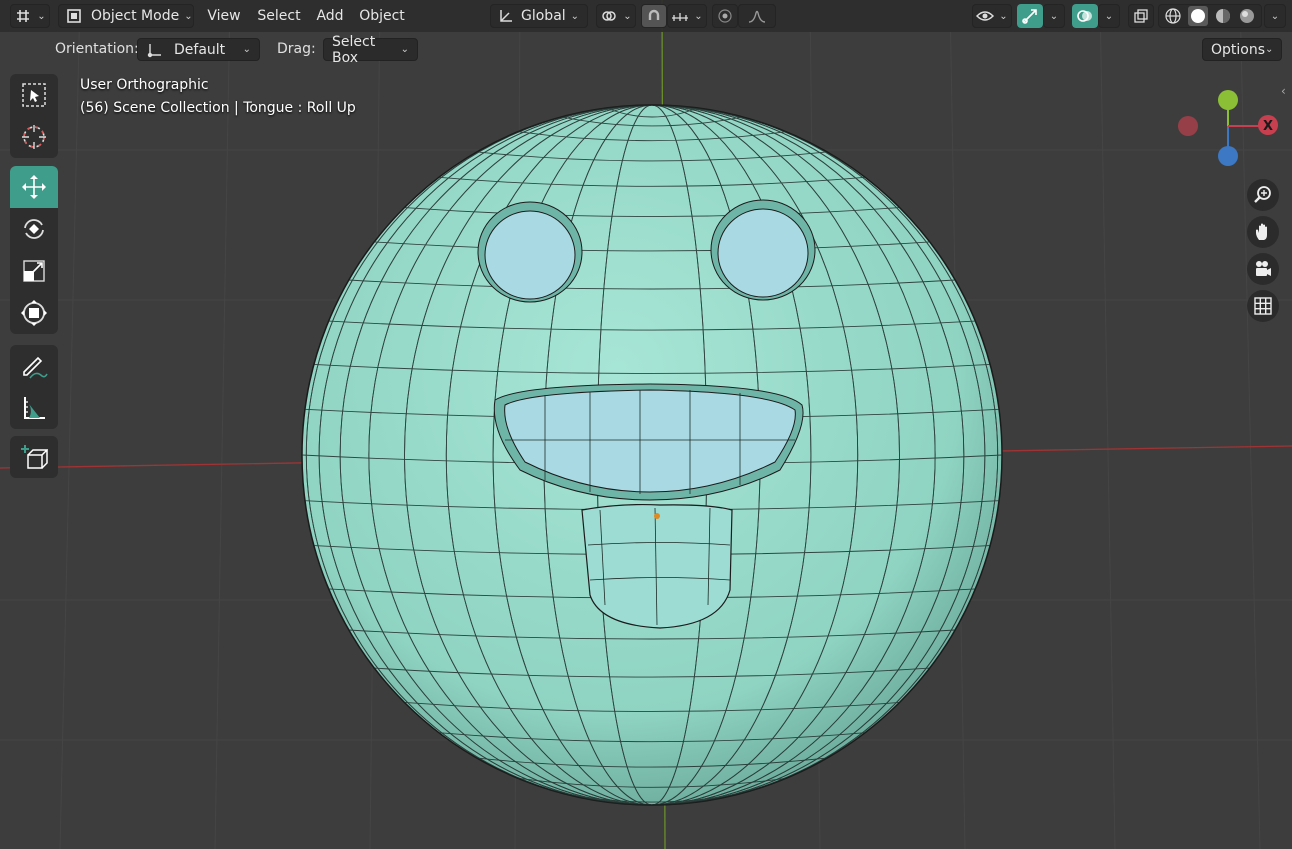 The width and height of the screenshot is (1292, 849). Describe the element at coordinates (1173, 16) in the screenshot. I see `wireframe-shading-icon` at that location.